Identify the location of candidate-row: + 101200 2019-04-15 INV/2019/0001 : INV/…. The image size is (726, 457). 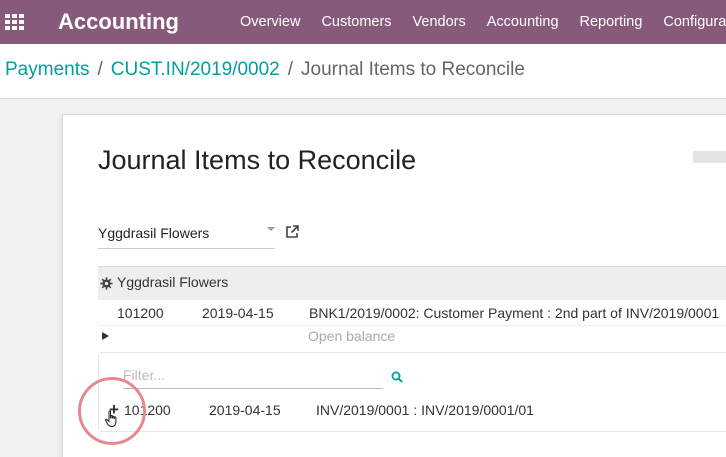
(412, 411).